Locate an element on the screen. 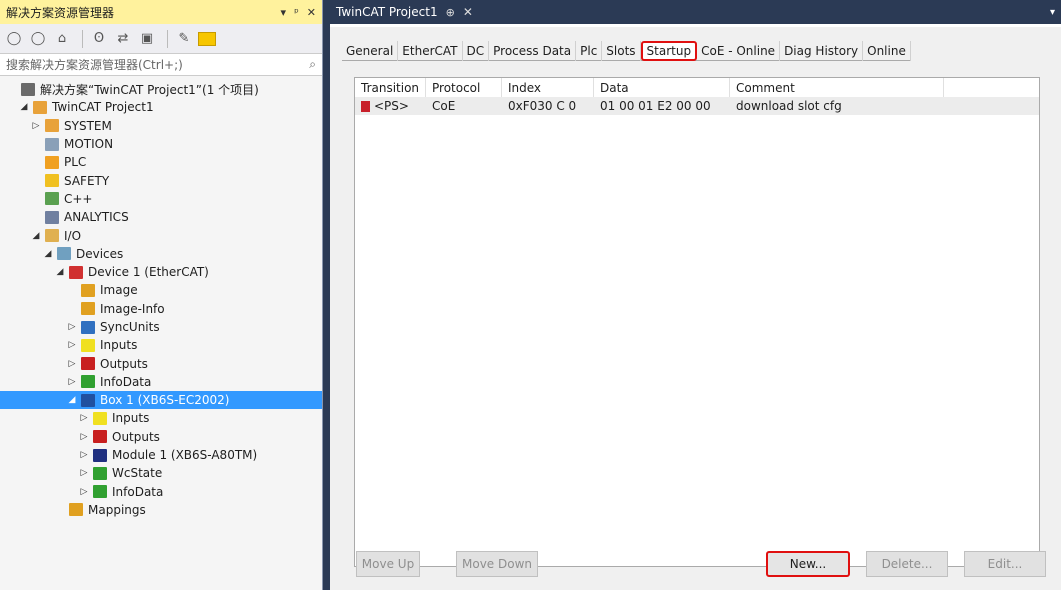  home-icon: ⌂ is located at coordinates (62, 39).